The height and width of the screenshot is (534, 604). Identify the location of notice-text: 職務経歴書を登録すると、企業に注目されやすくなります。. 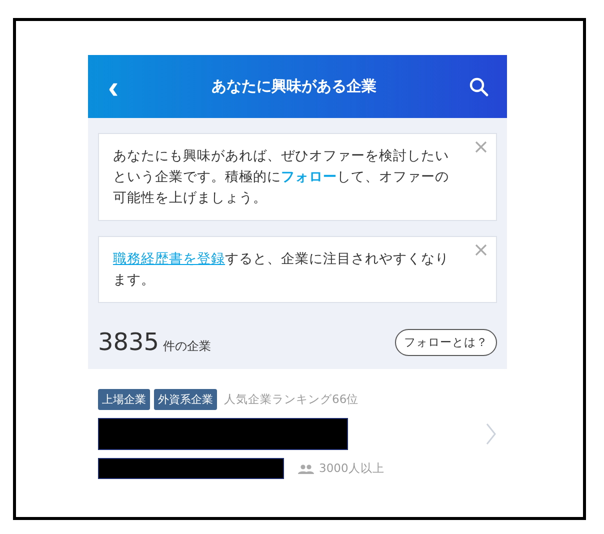
(281, 270).